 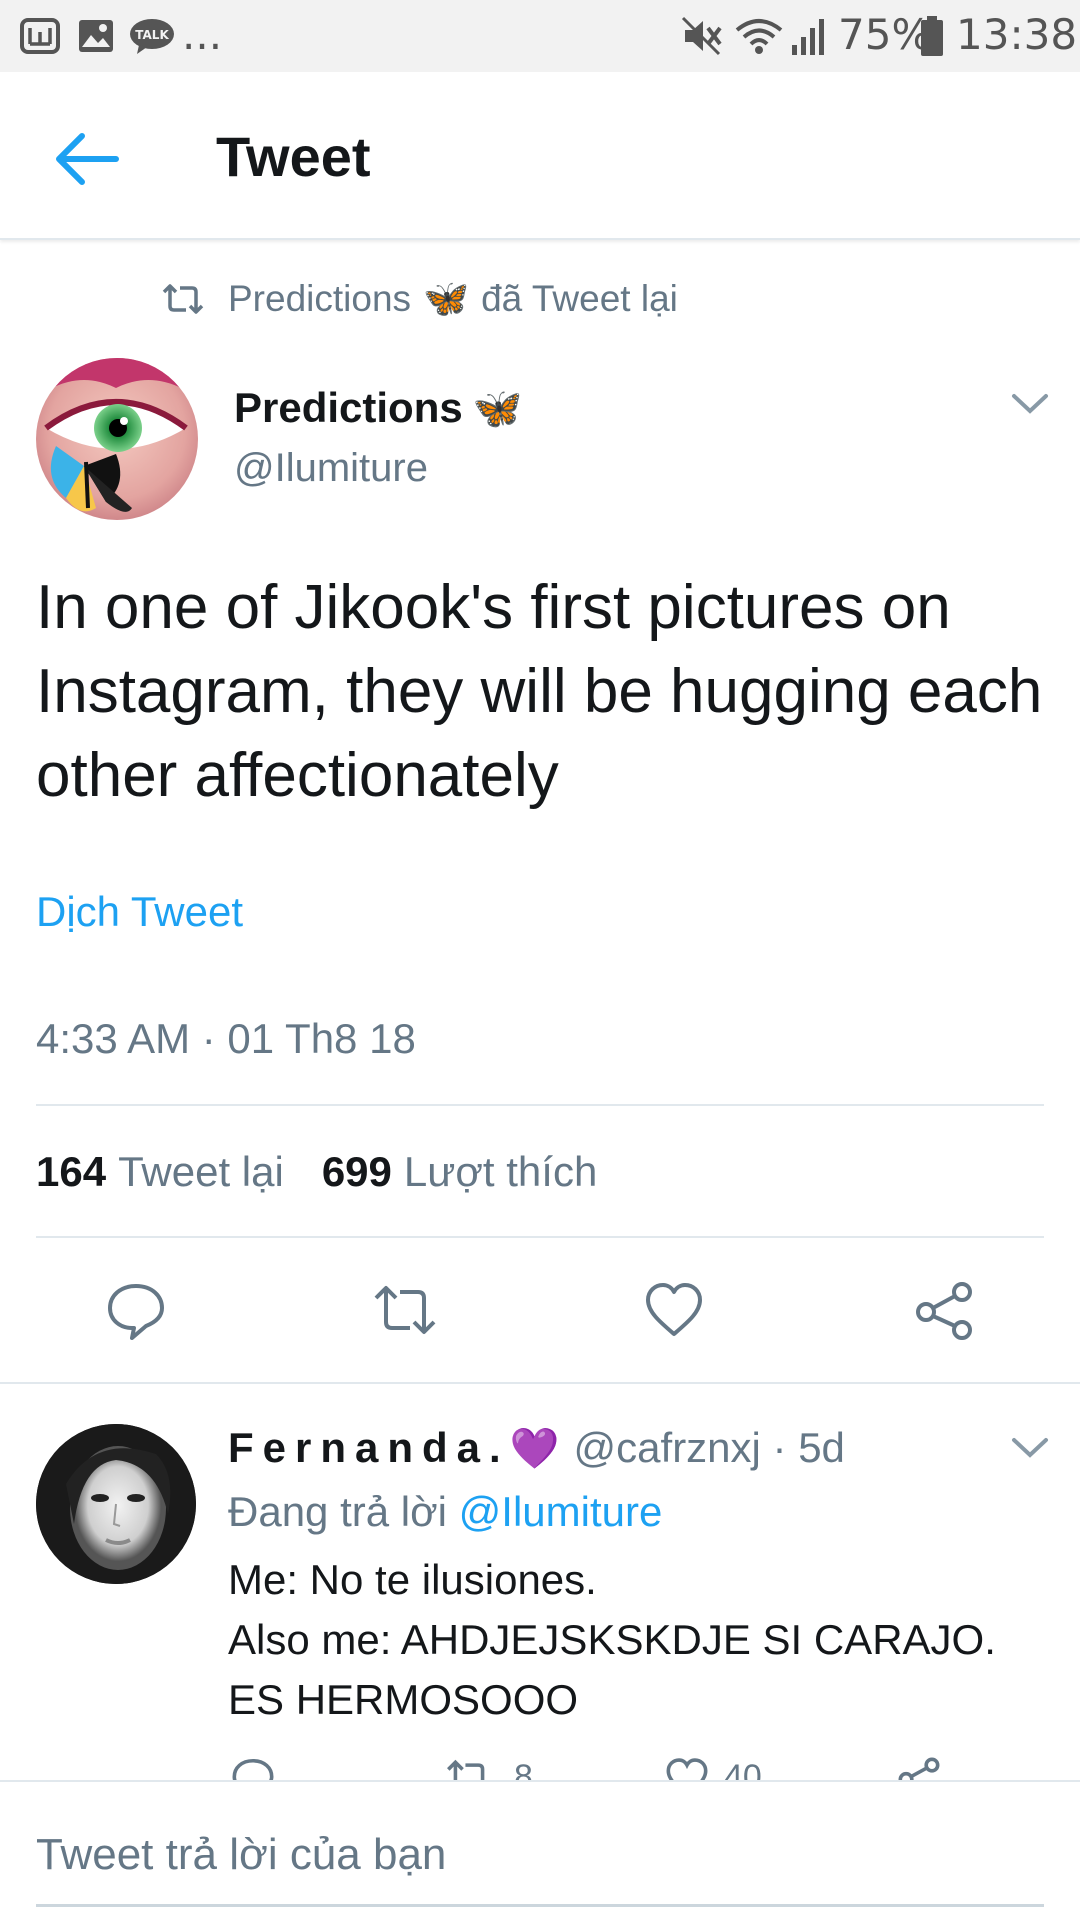 I want to click on mute-icon, so click(x=702, y=36).